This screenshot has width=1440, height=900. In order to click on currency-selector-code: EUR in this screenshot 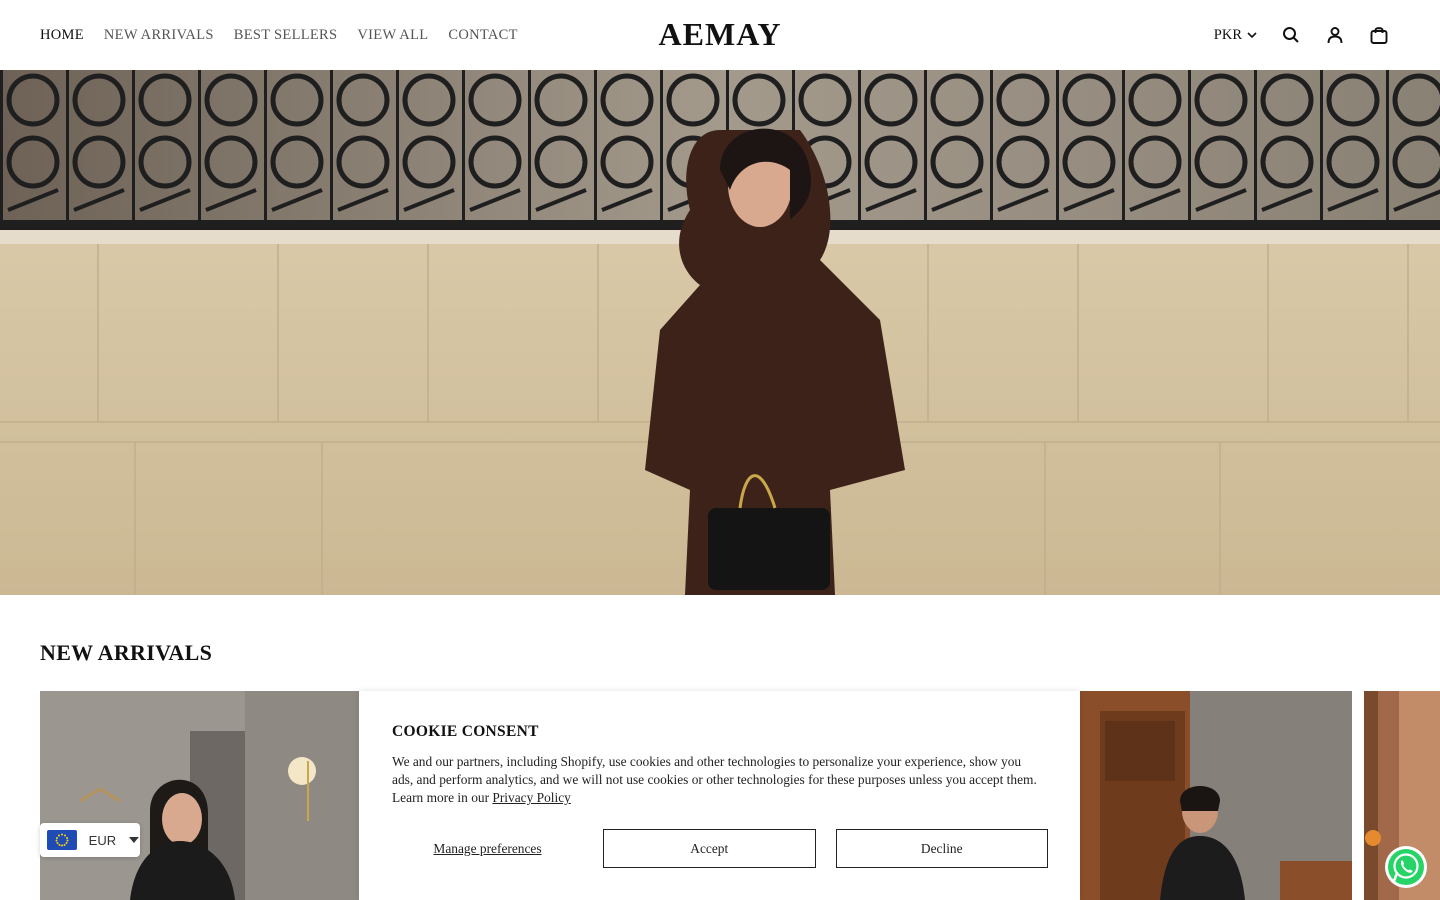, I will do `click(102, 840)`.